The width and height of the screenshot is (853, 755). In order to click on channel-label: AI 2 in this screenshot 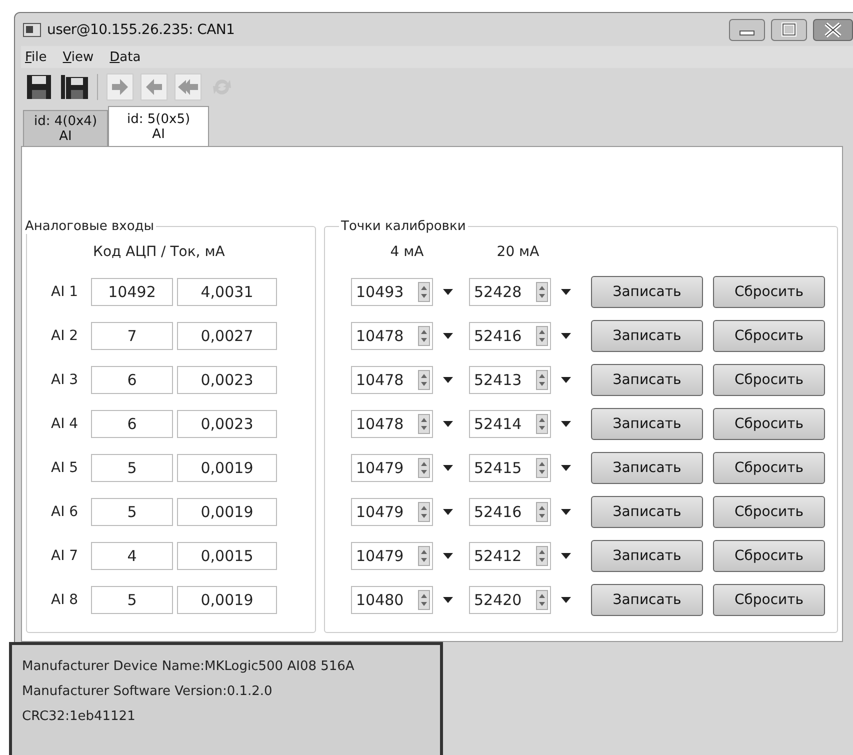, I will do `click(65, 336)`.